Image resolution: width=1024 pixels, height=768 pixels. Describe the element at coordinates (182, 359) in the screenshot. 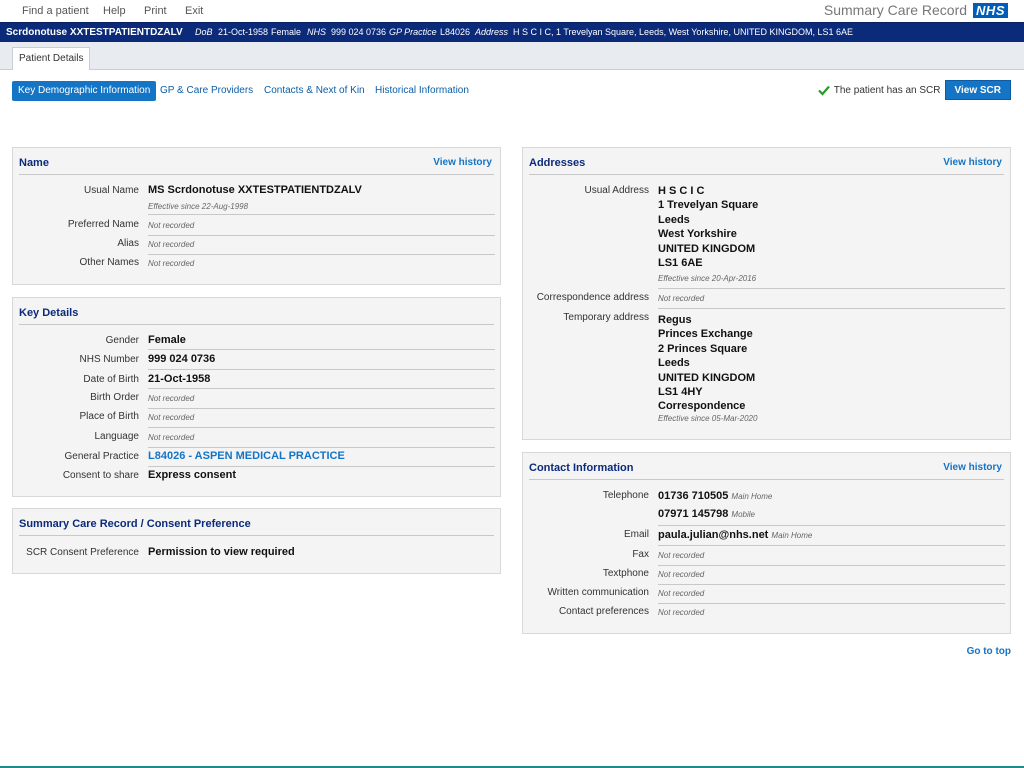

I see `nhs-number-value: 999 024 0736` at that location.